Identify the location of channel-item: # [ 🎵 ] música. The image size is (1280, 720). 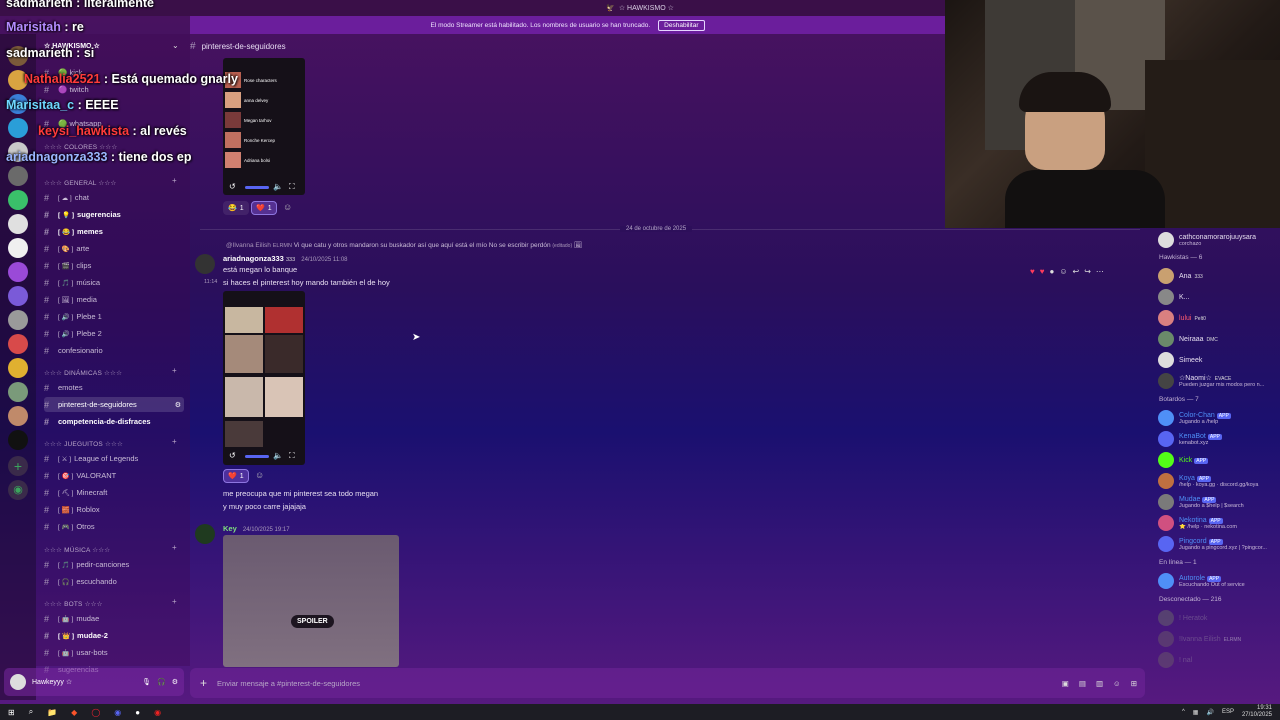
(114, 282).